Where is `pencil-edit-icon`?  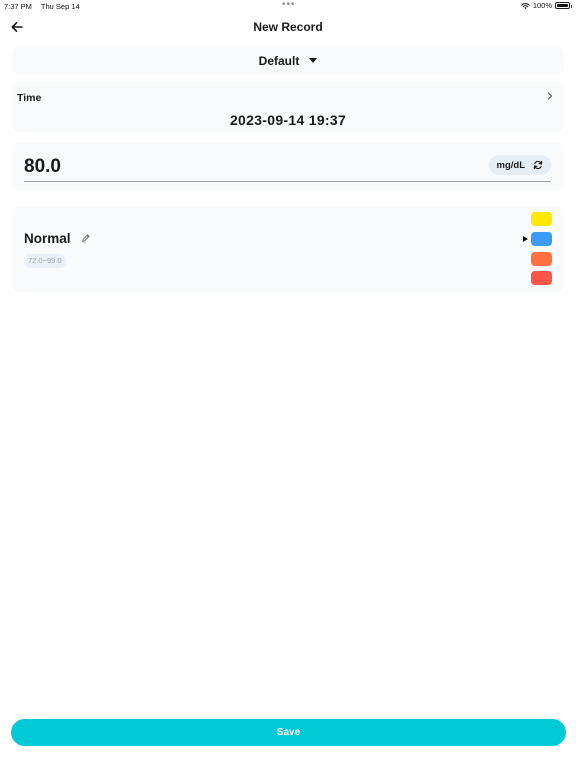 pencil-edit-icon is located at coordinates (86, 238).